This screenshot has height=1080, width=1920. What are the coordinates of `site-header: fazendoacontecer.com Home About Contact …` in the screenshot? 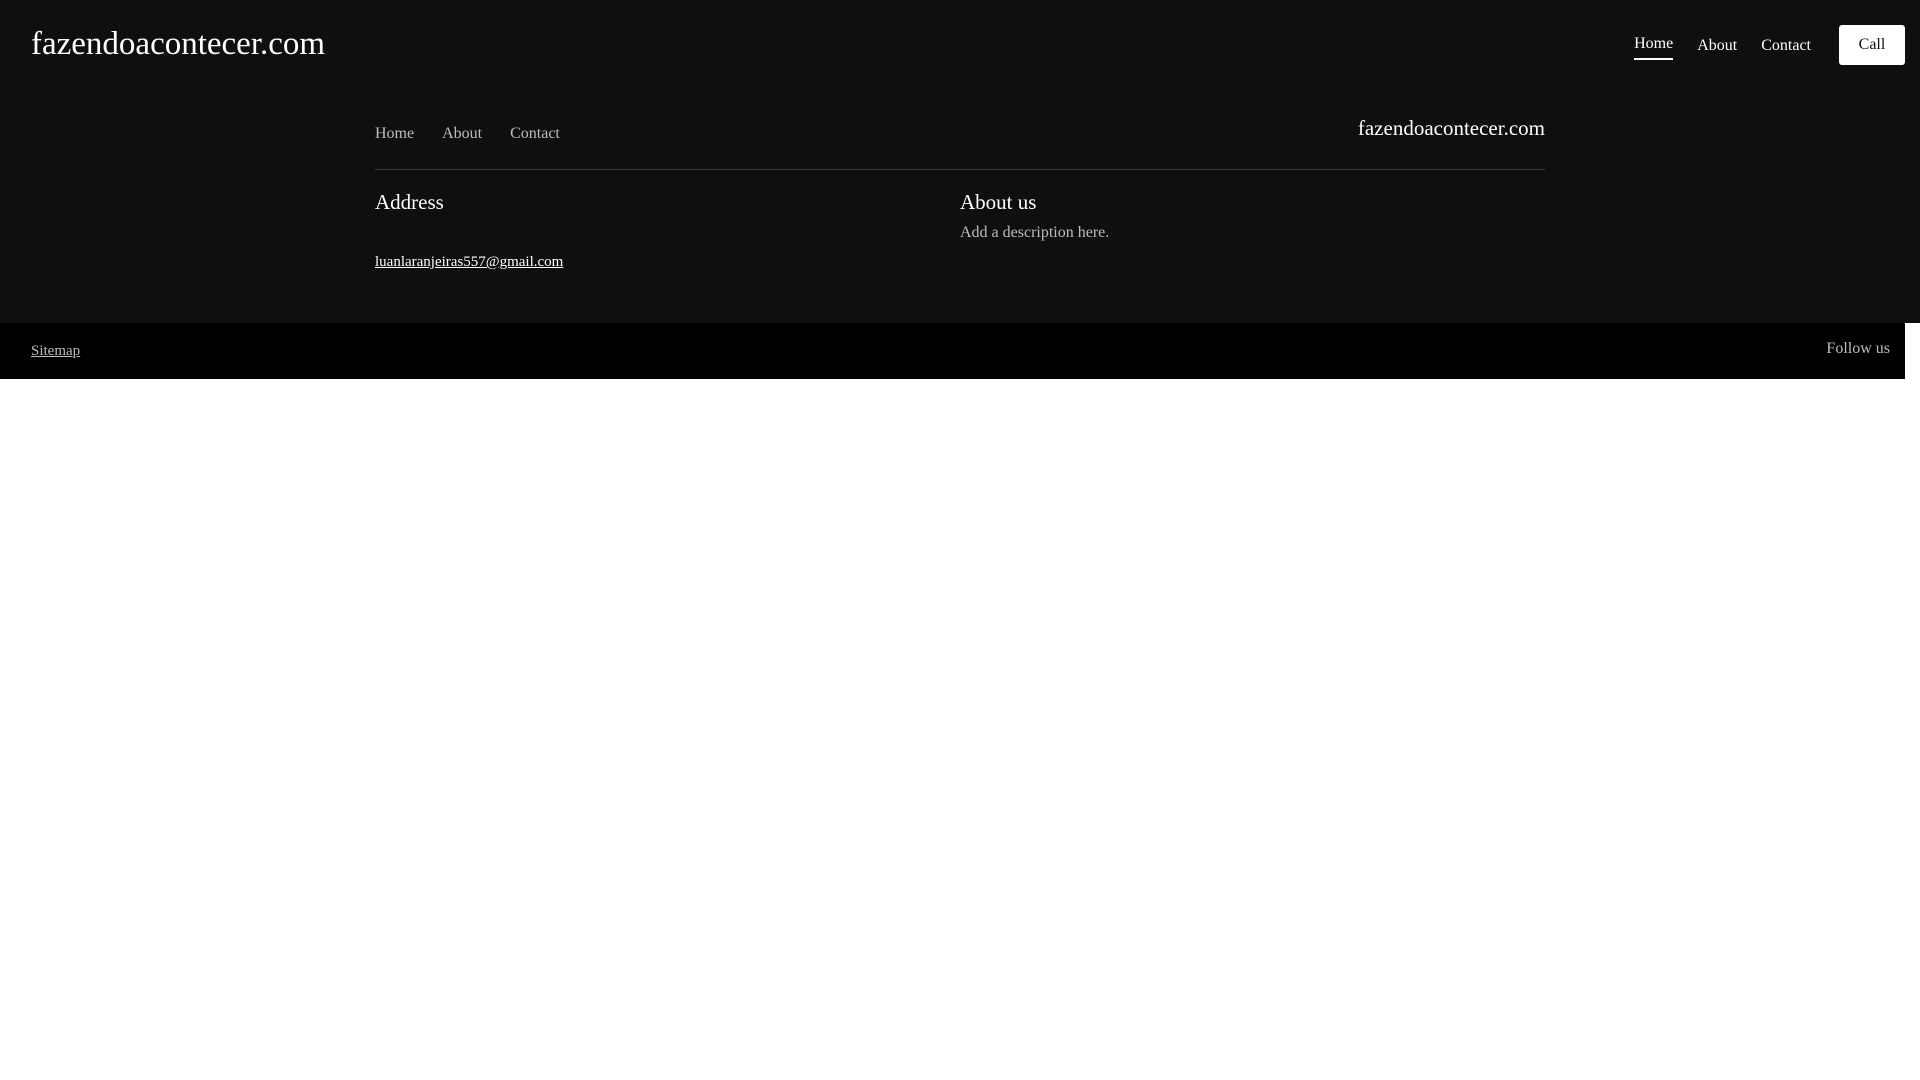 It's located at (960, 45).